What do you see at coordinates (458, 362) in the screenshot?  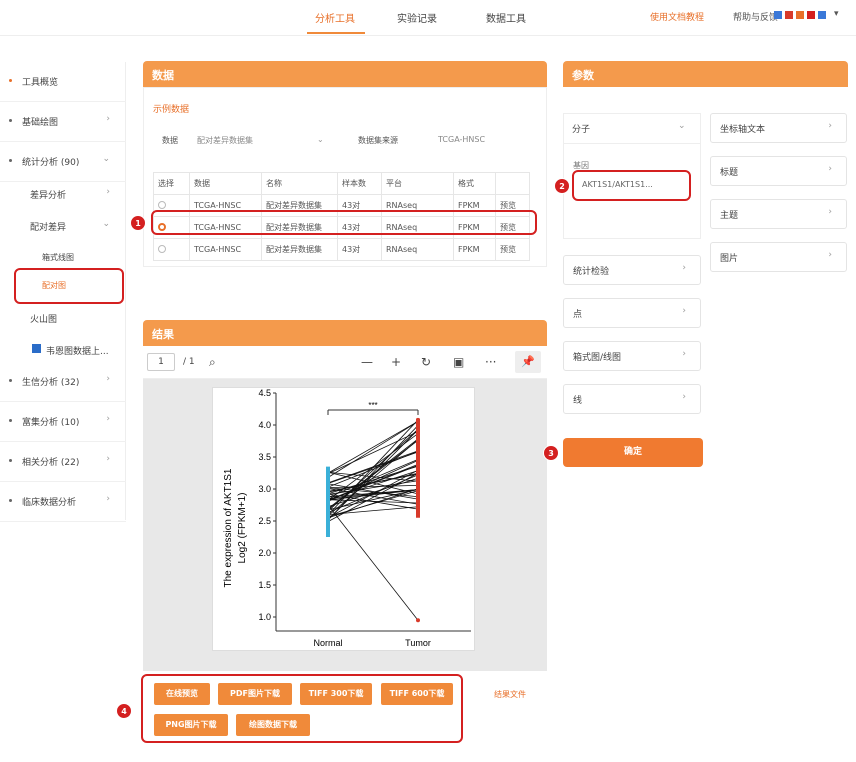 I see `fit-icon: ▣` at bounding box center [458, 362].